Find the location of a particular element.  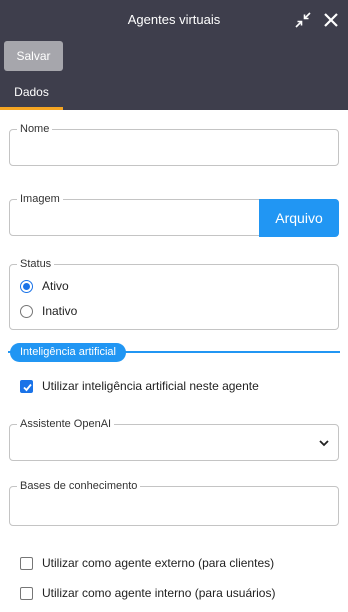

nome-label: Nome is located at coordinates (35, 129).